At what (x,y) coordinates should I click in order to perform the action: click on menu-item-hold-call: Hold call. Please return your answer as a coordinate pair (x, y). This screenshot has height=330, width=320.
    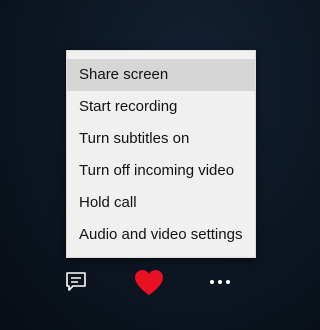
    Looking at the image, I should click on (161, 203).